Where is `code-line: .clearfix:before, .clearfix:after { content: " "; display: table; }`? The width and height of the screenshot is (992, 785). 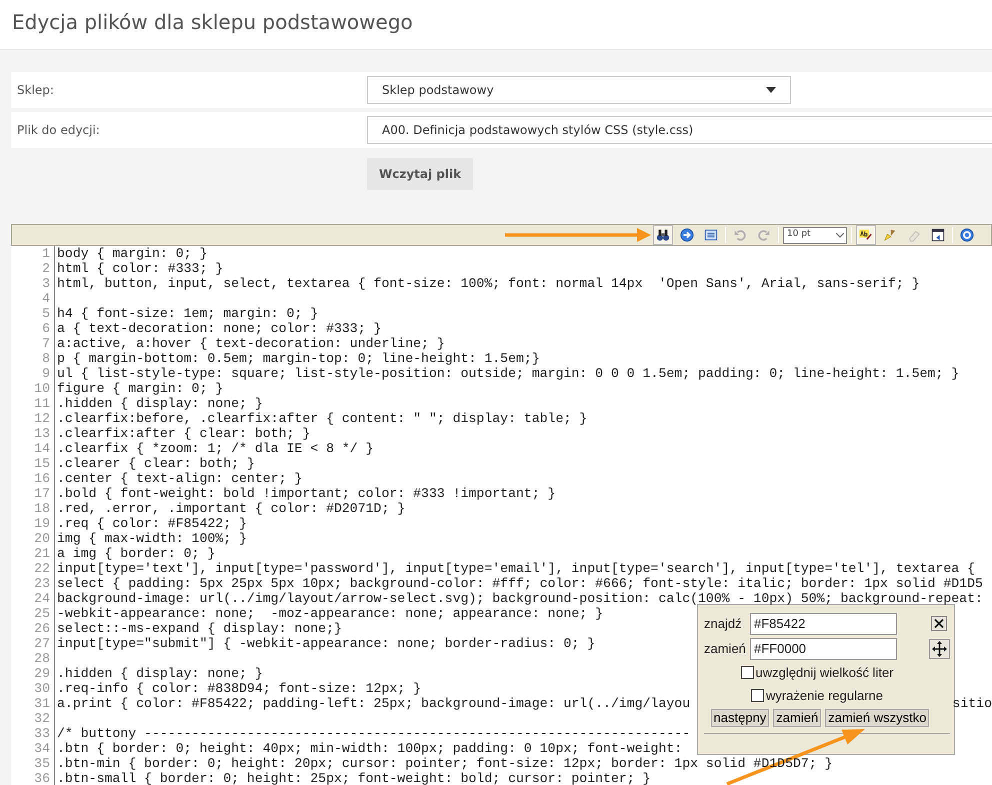 code-line: .clearfix:before, .clearfix:after { content: " "; display: table; } is located at coordinates (322, 418).